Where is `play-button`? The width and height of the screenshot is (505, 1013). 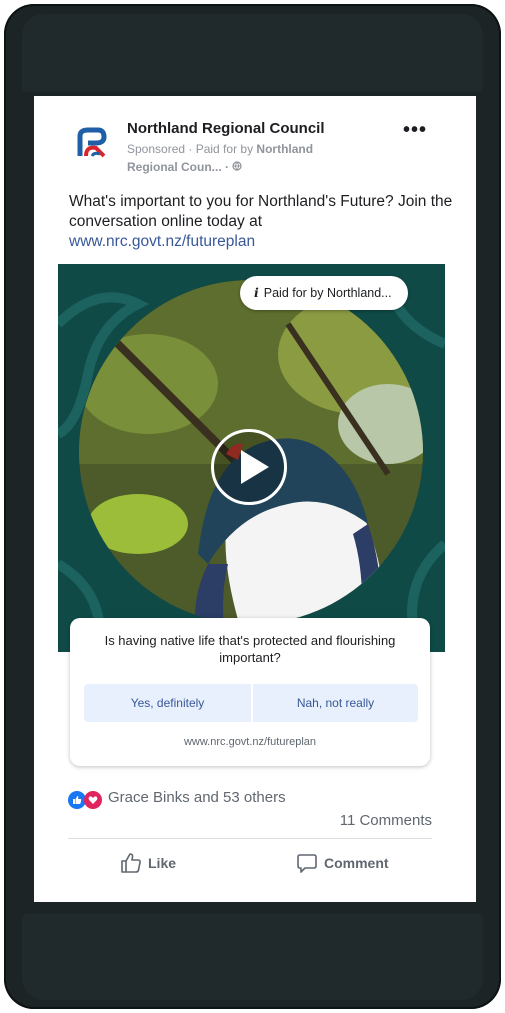 play-button is located at coordinates (249, 467).